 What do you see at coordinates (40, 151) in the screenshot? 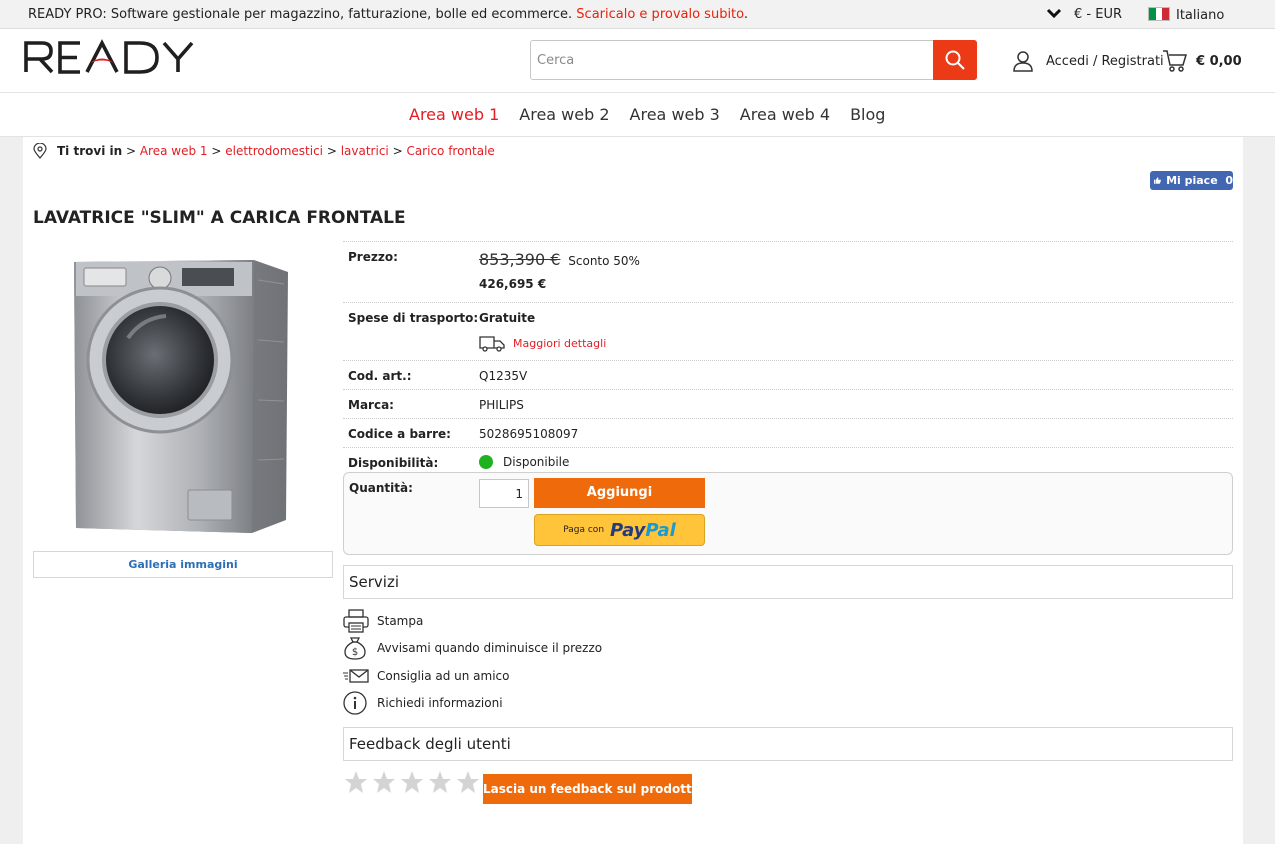
I see `location-pin-icon` at bounding box center [40, 151].